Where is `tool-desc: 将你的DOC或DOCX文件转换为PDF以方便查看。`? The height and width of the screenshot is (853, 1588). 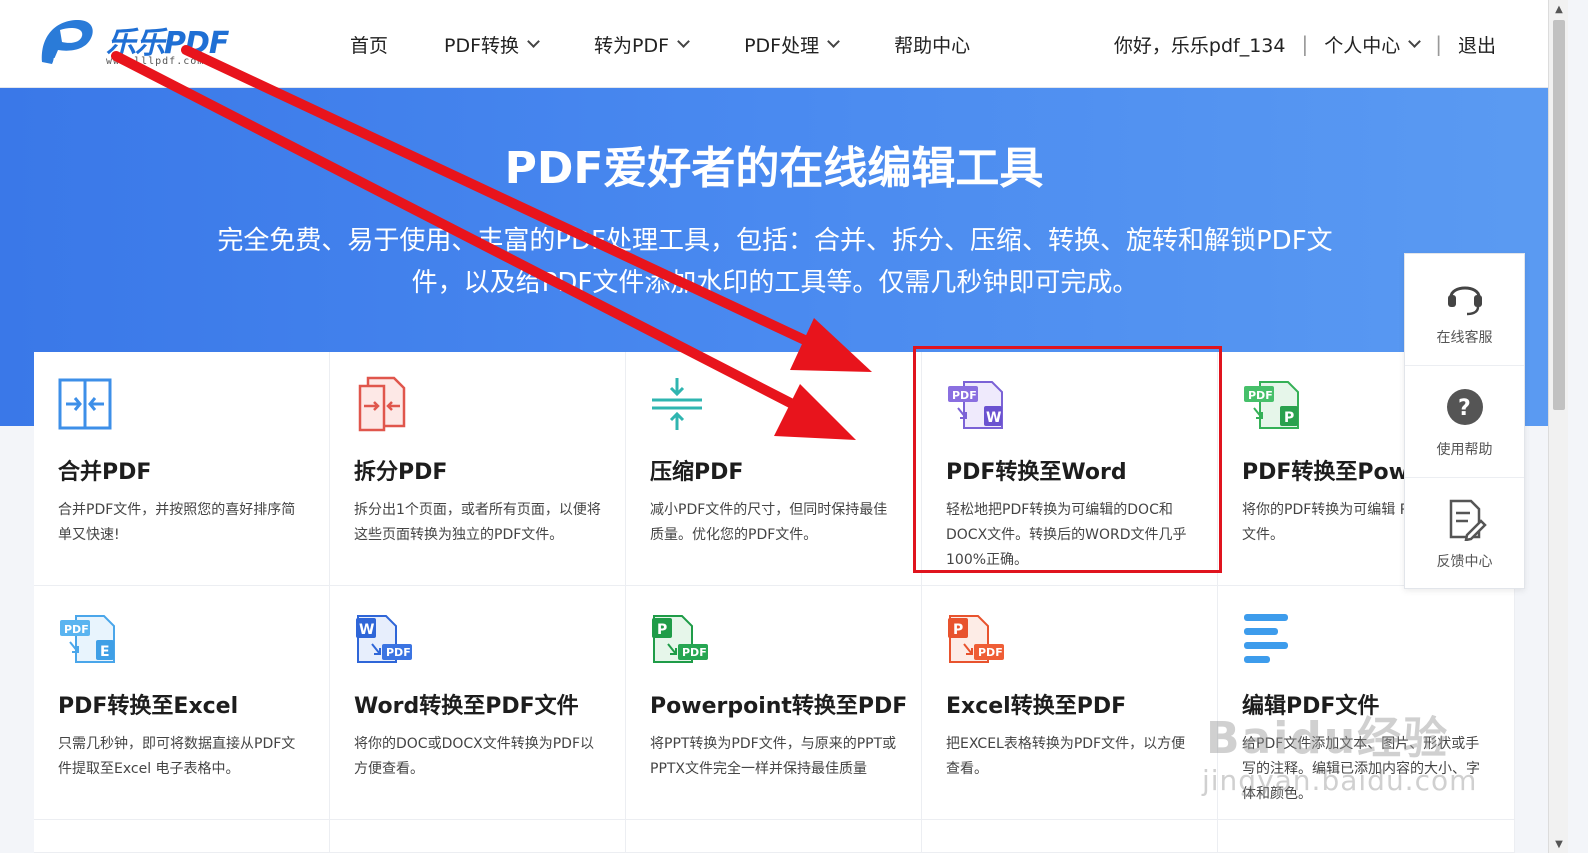
tool-desc: 将你的DOC或DOCX文件转换为PDF以方便查看。 is located at coordinates (474, 756).